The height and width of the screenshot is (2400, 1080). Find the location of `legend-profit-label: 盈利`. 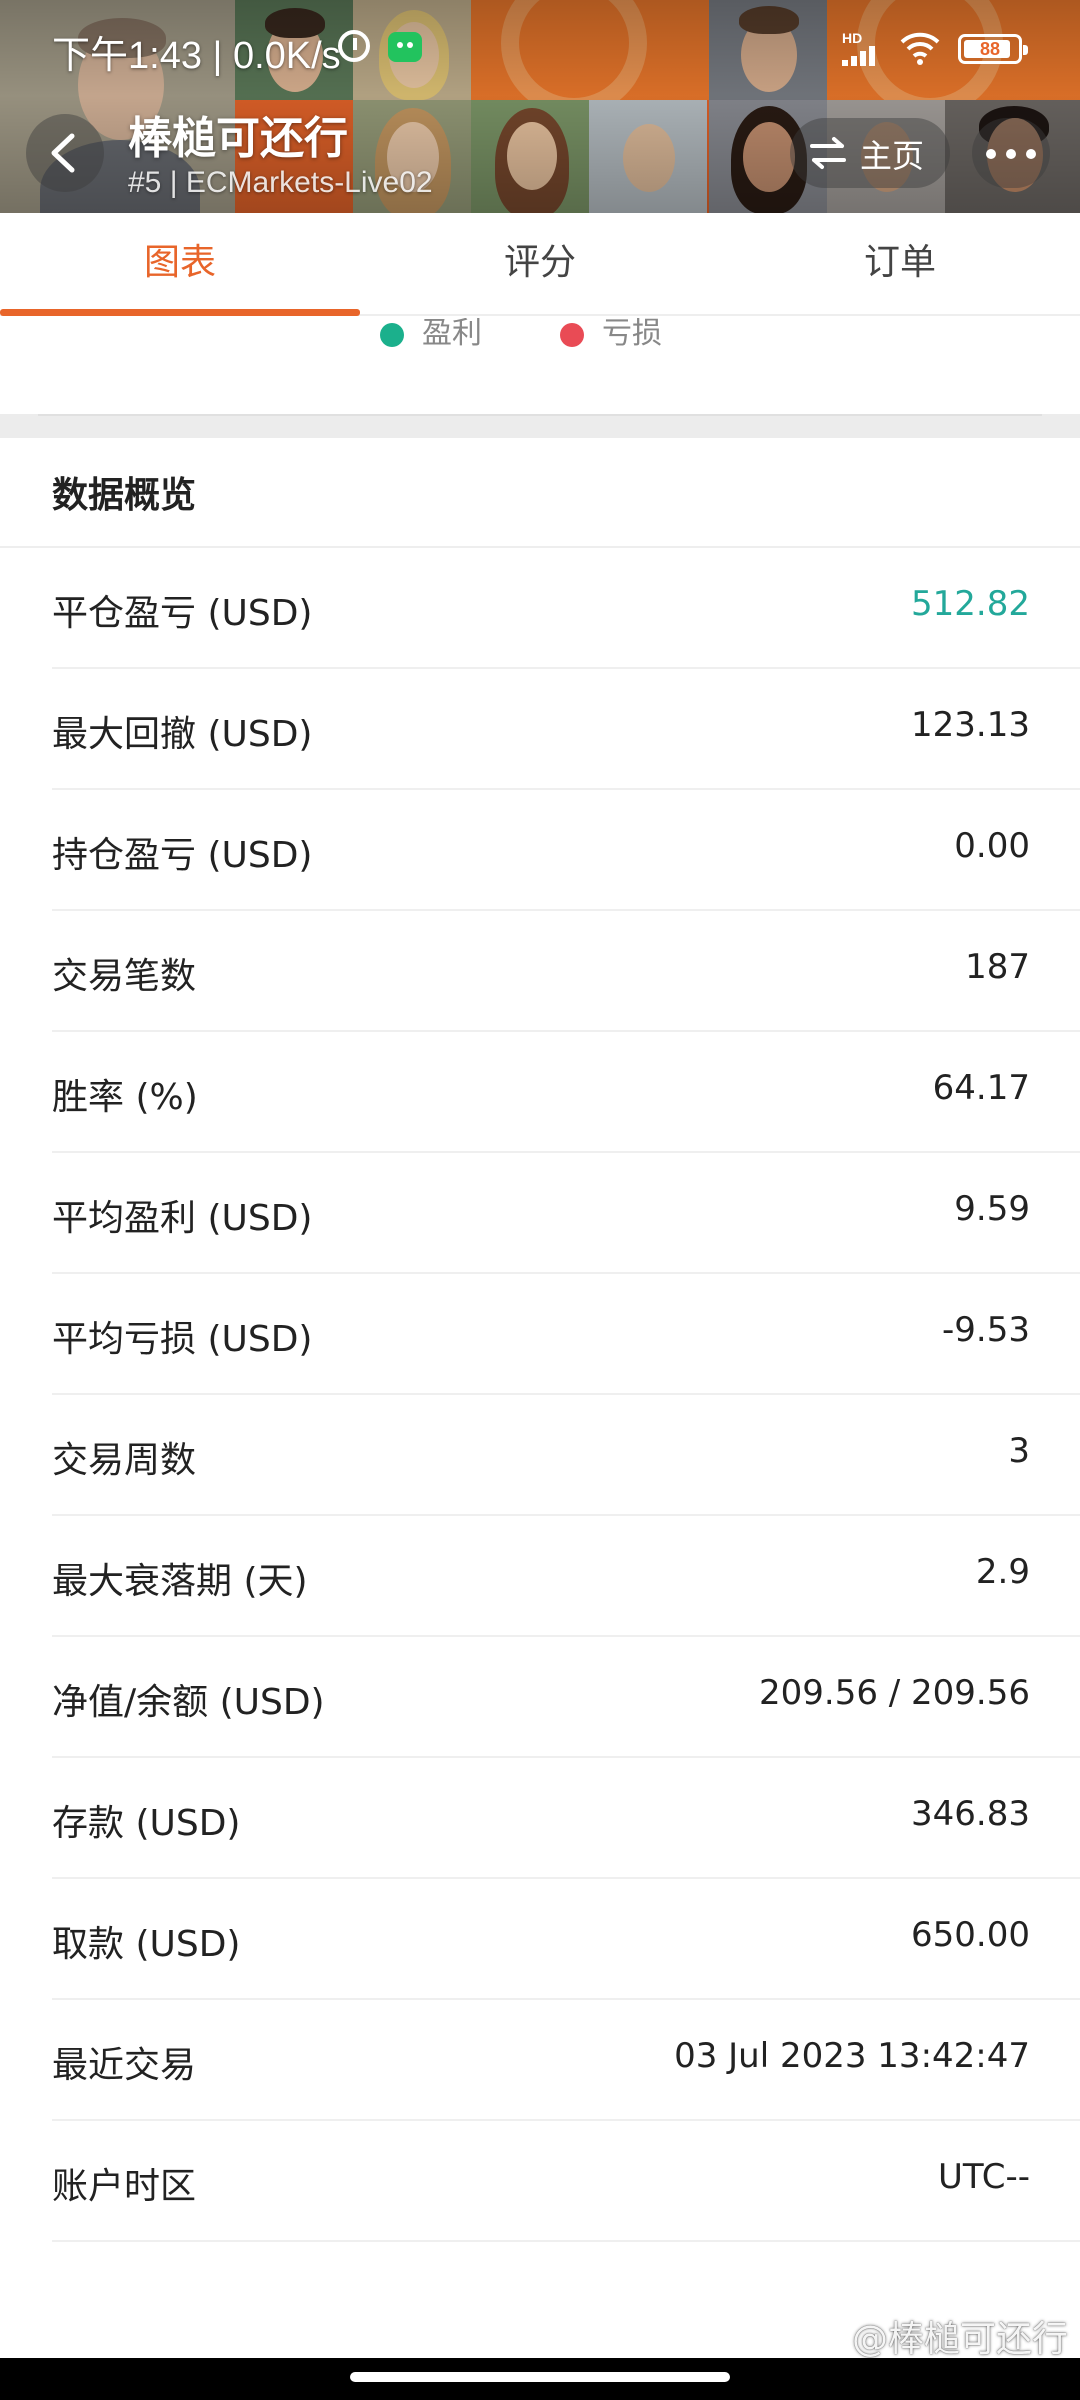

legend-profit-label: 盈利 is located at coordinates (452, 334).